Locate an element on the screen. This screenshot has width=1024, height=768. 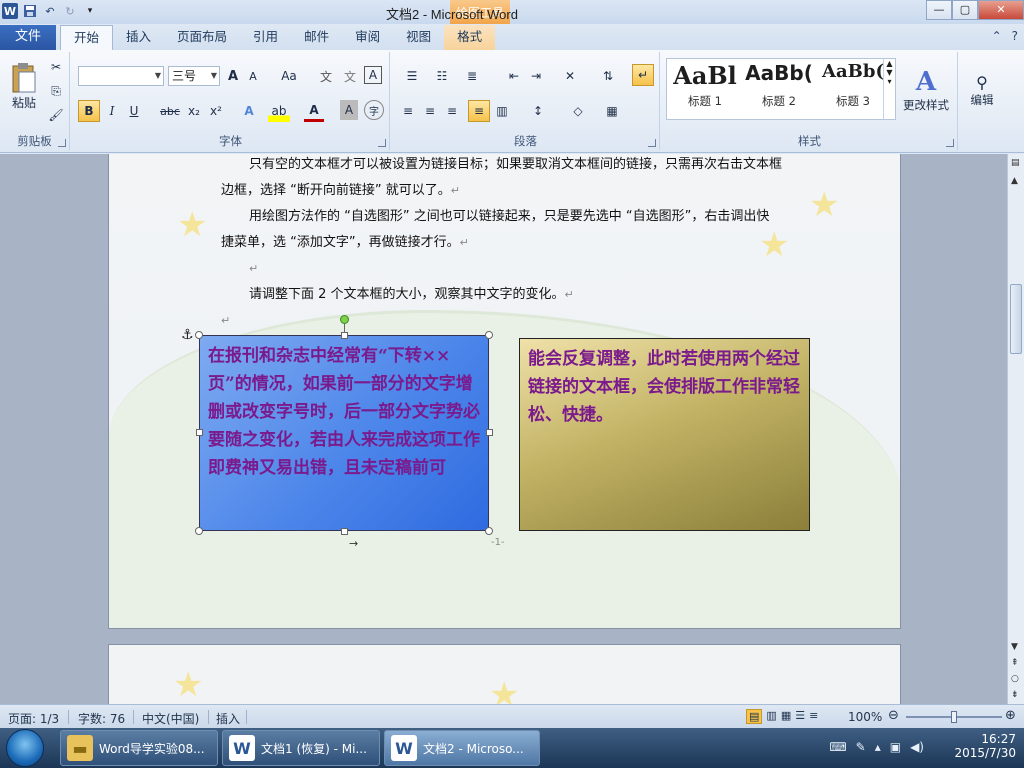
align-center-icon: ≡ is located at coordinates (430, 111).